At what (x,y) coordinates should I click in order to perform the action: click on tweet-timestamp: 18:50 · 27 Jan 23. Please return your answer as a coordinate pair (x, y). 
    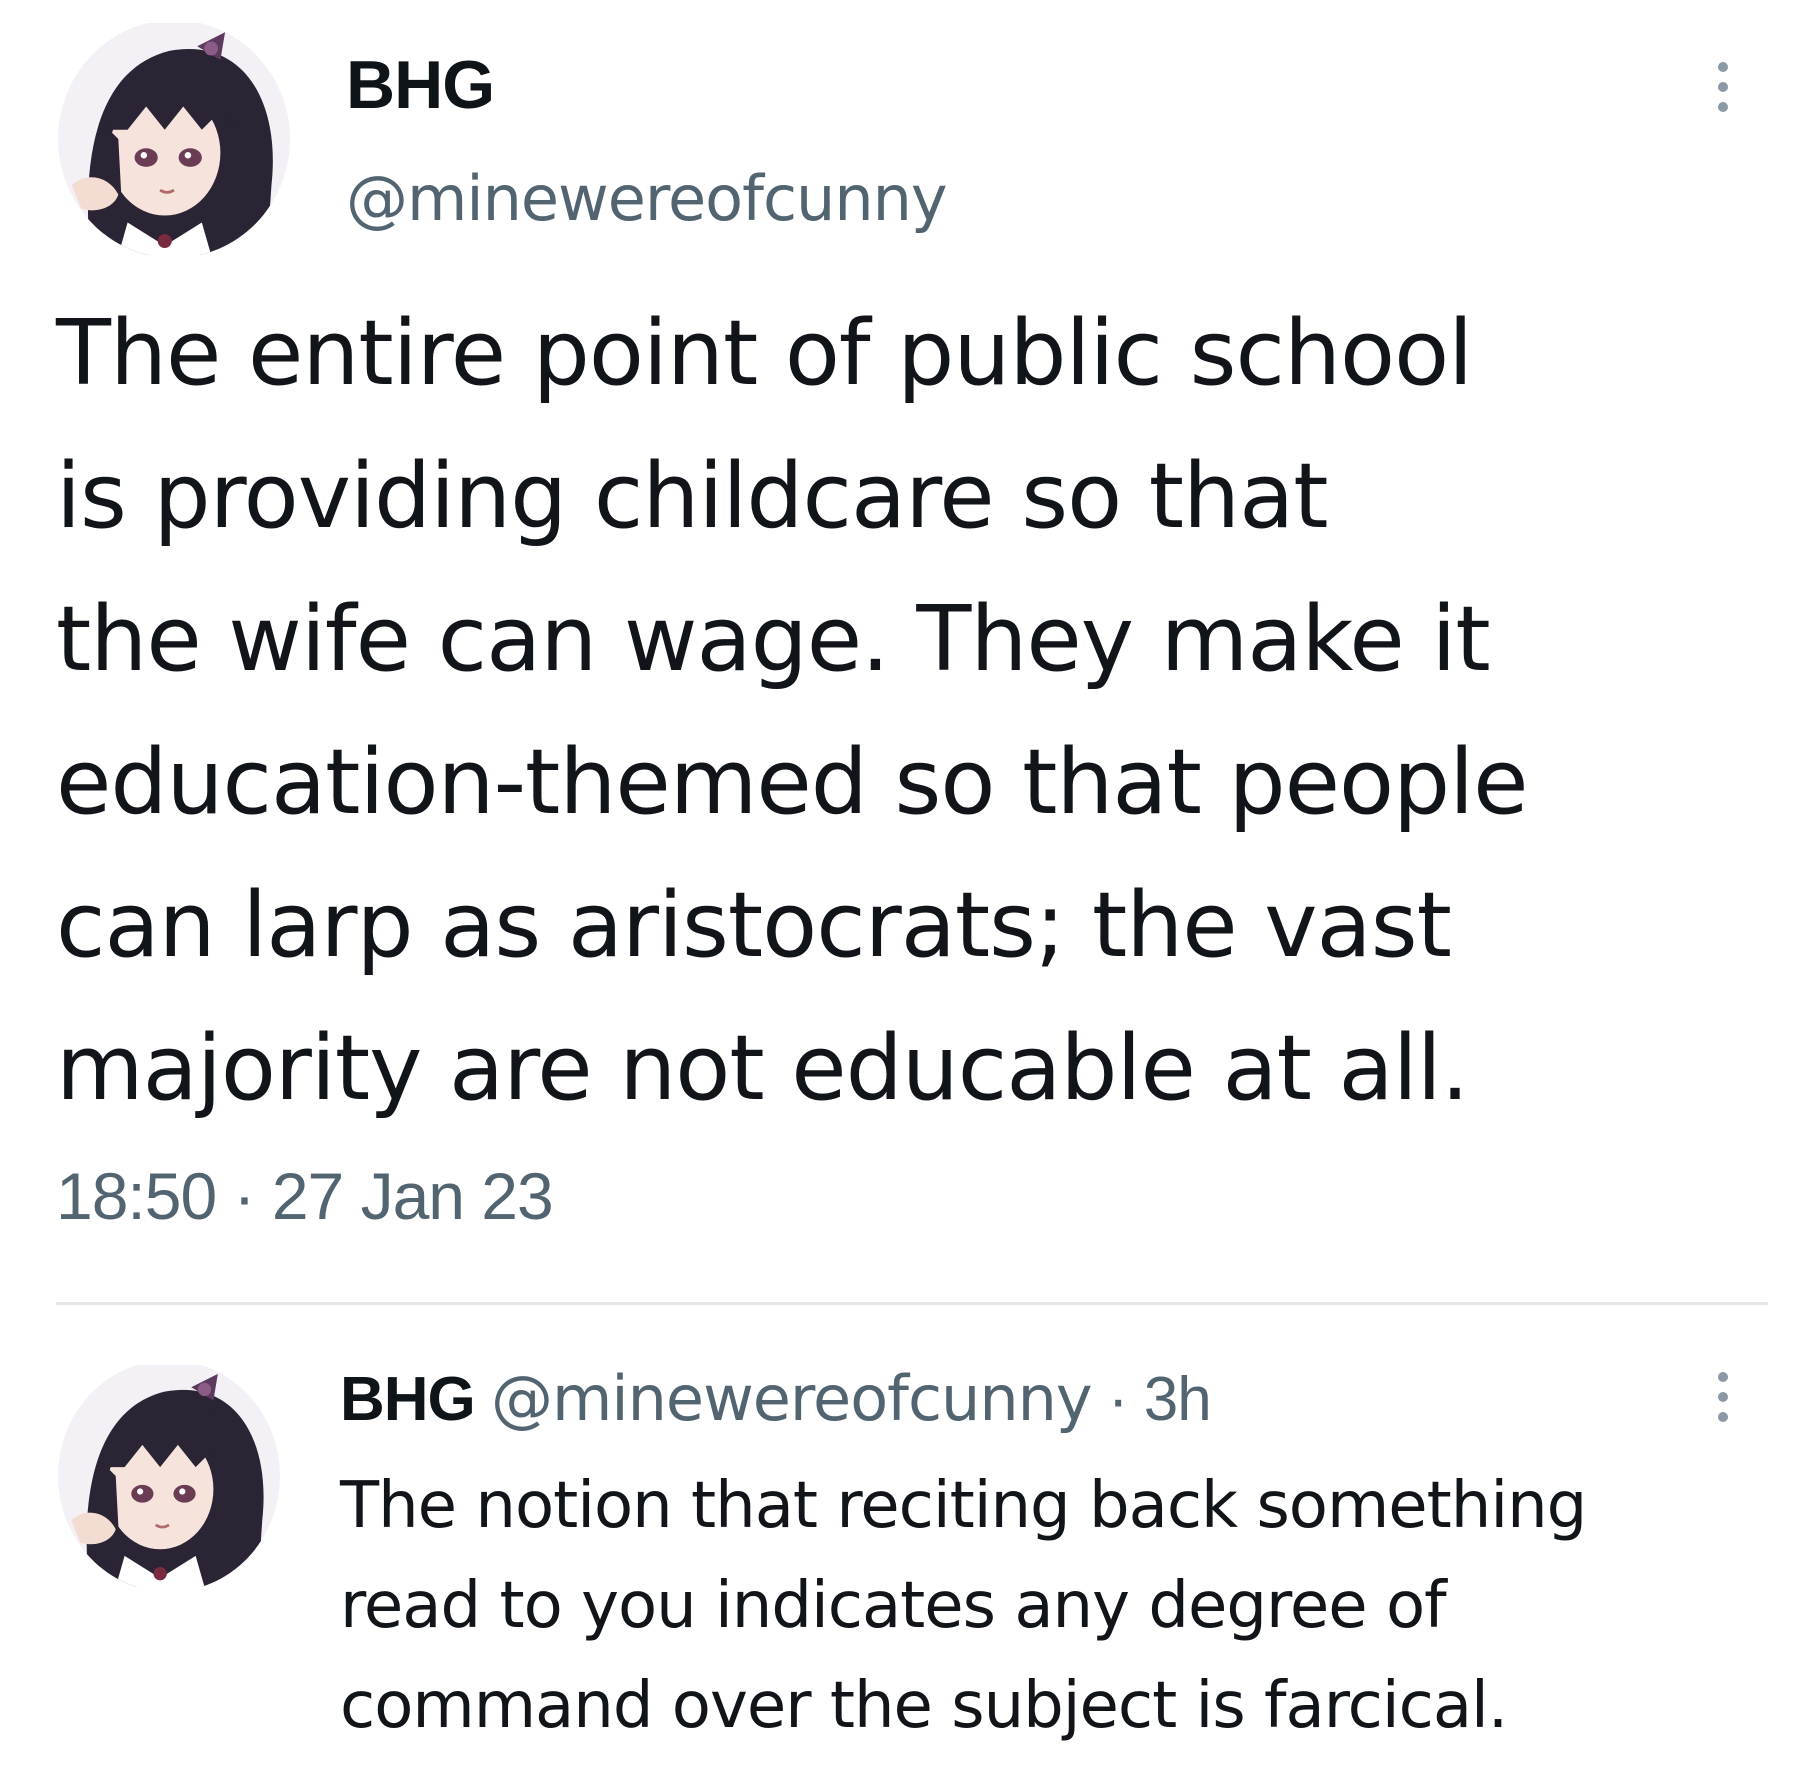
    Looking at the image, I should click on (305, 1196).